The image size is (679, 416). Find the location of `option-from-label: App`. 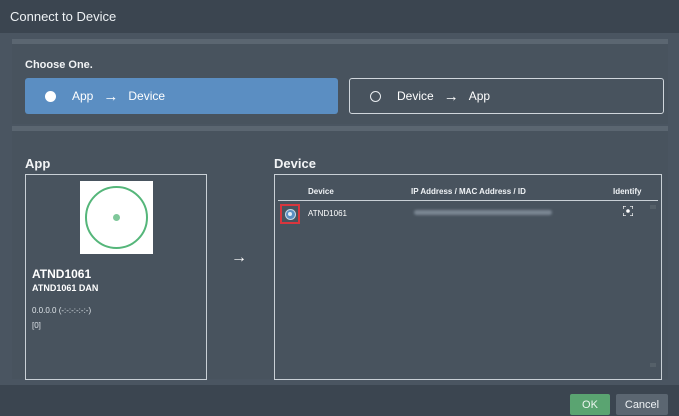

option-from-label: App is located at coordinates (83, 96).